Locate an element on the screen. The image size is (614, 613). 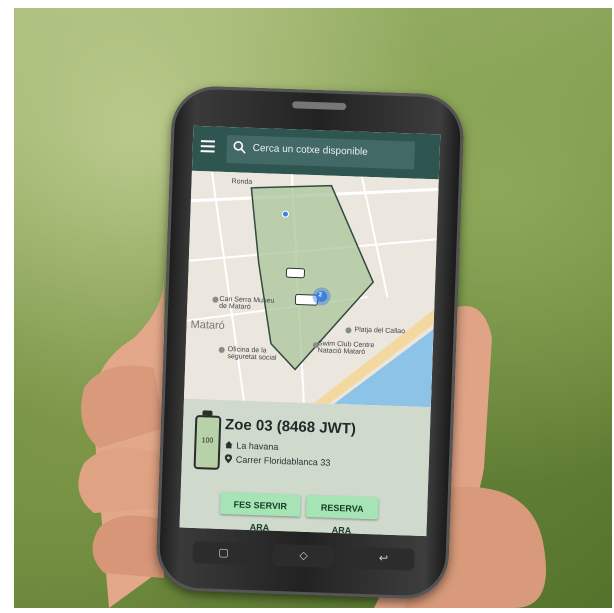
use-now-button: FES SERVIR ARA is located at coordinates (260, 512).